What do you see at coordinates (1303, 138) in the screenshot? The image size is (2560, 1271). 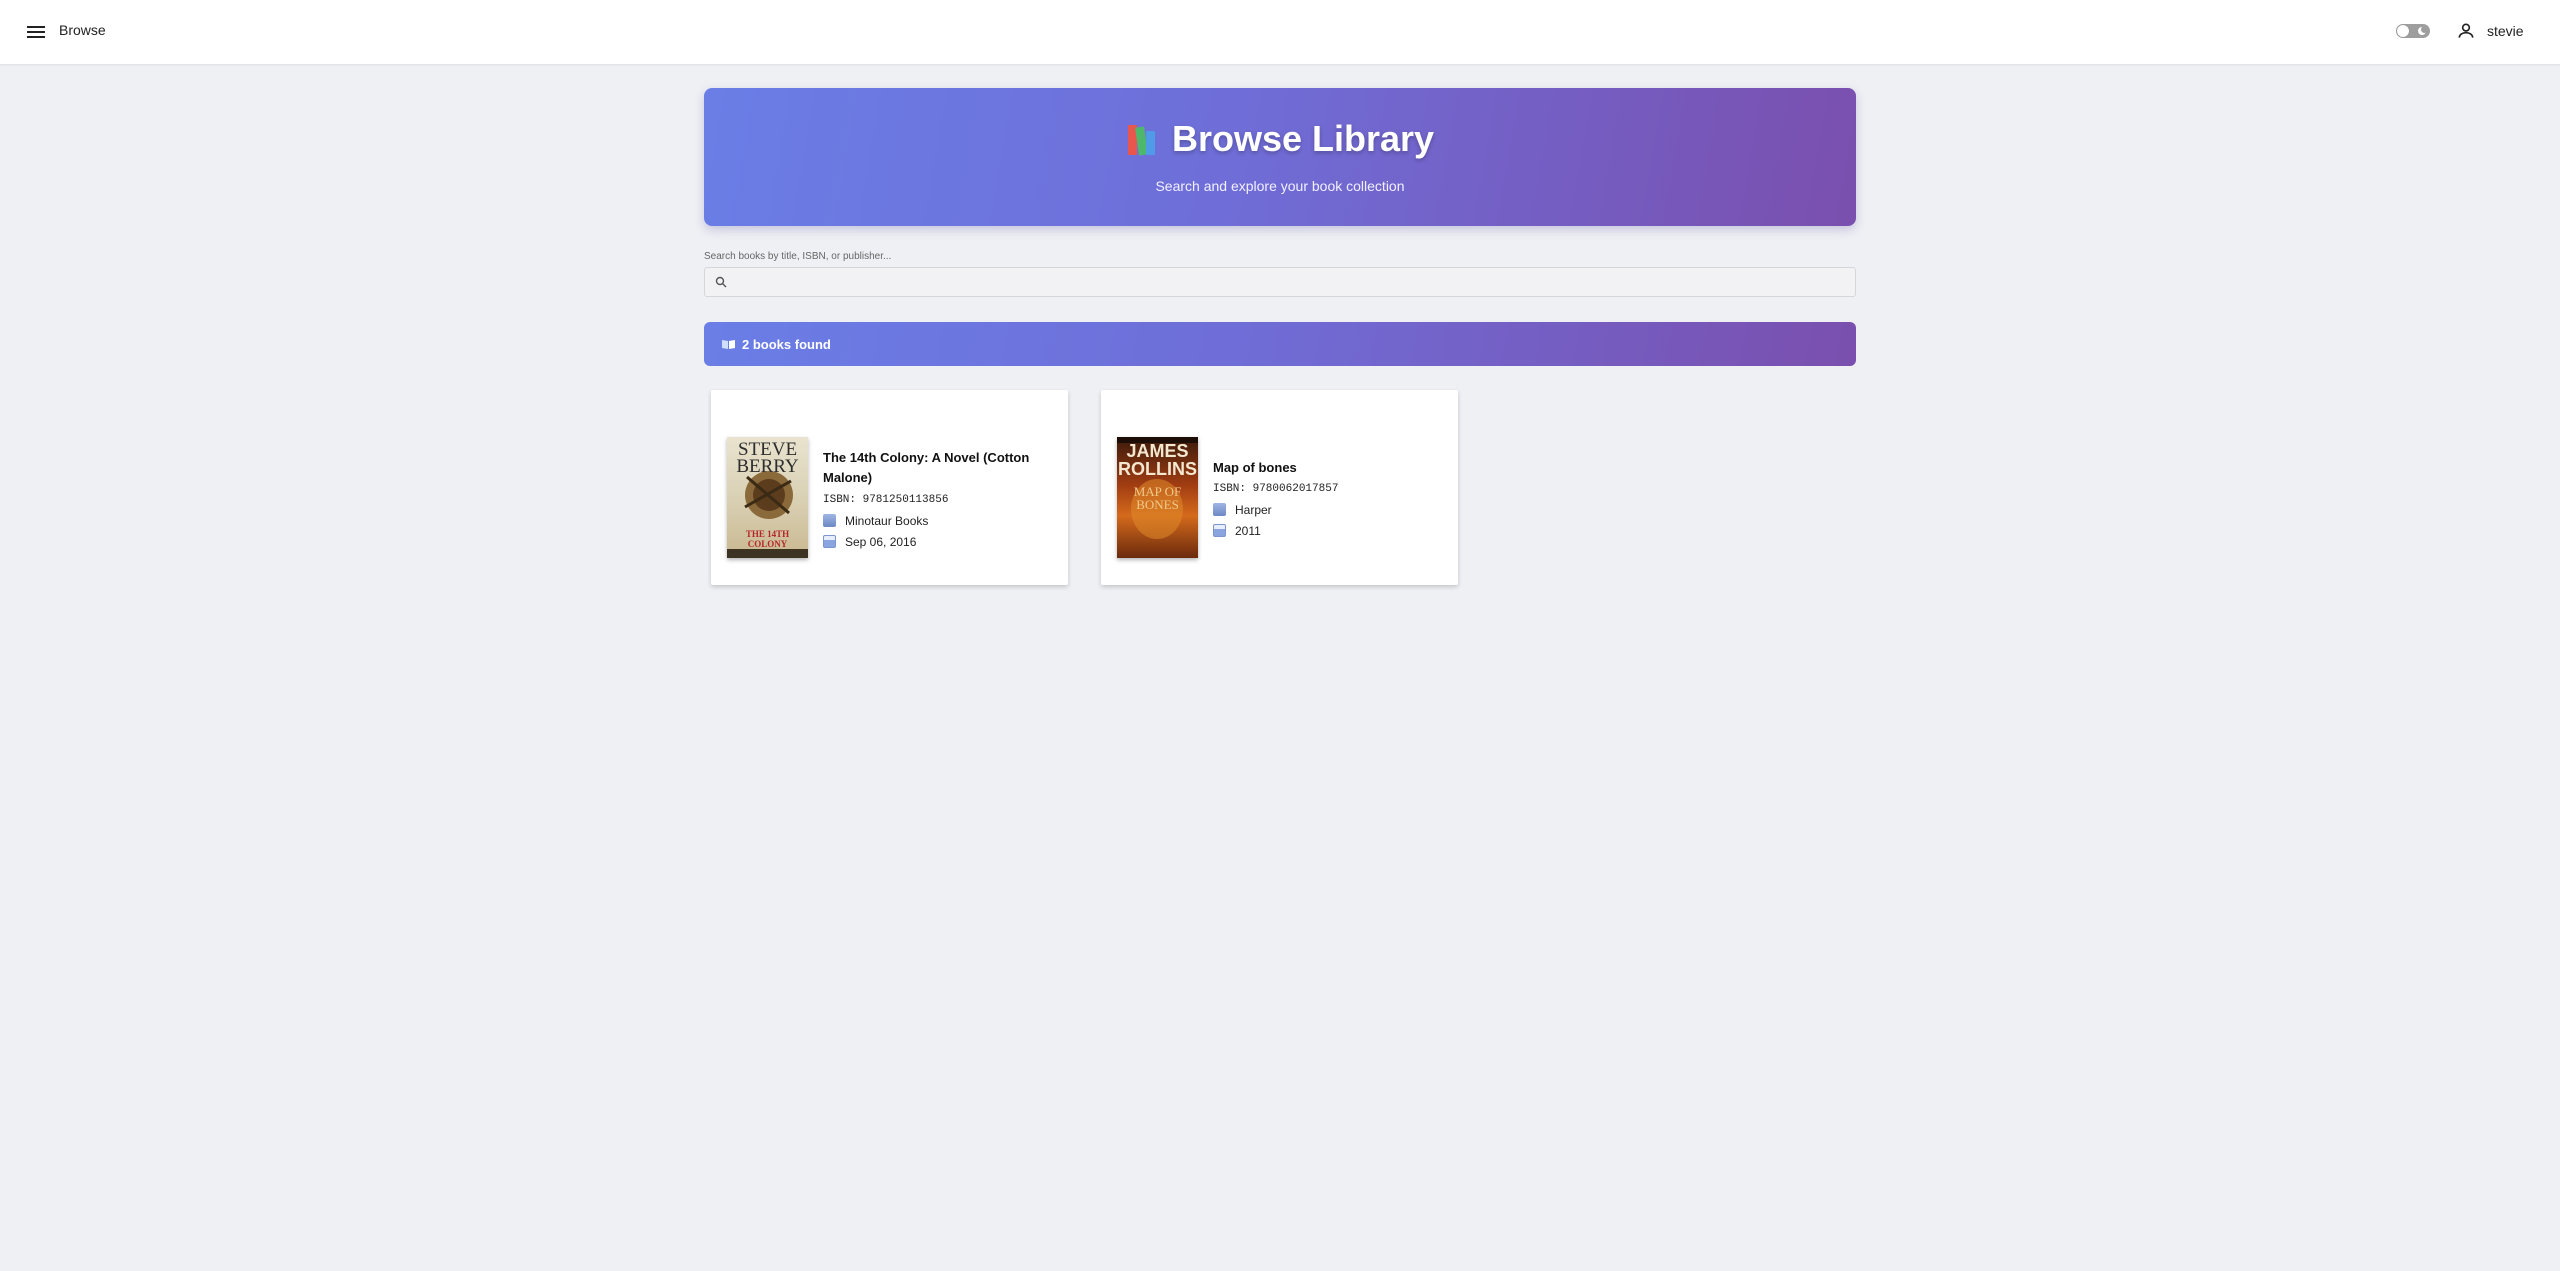 I see `hero-title: Browse Library` at bounding box center [1303, 138].